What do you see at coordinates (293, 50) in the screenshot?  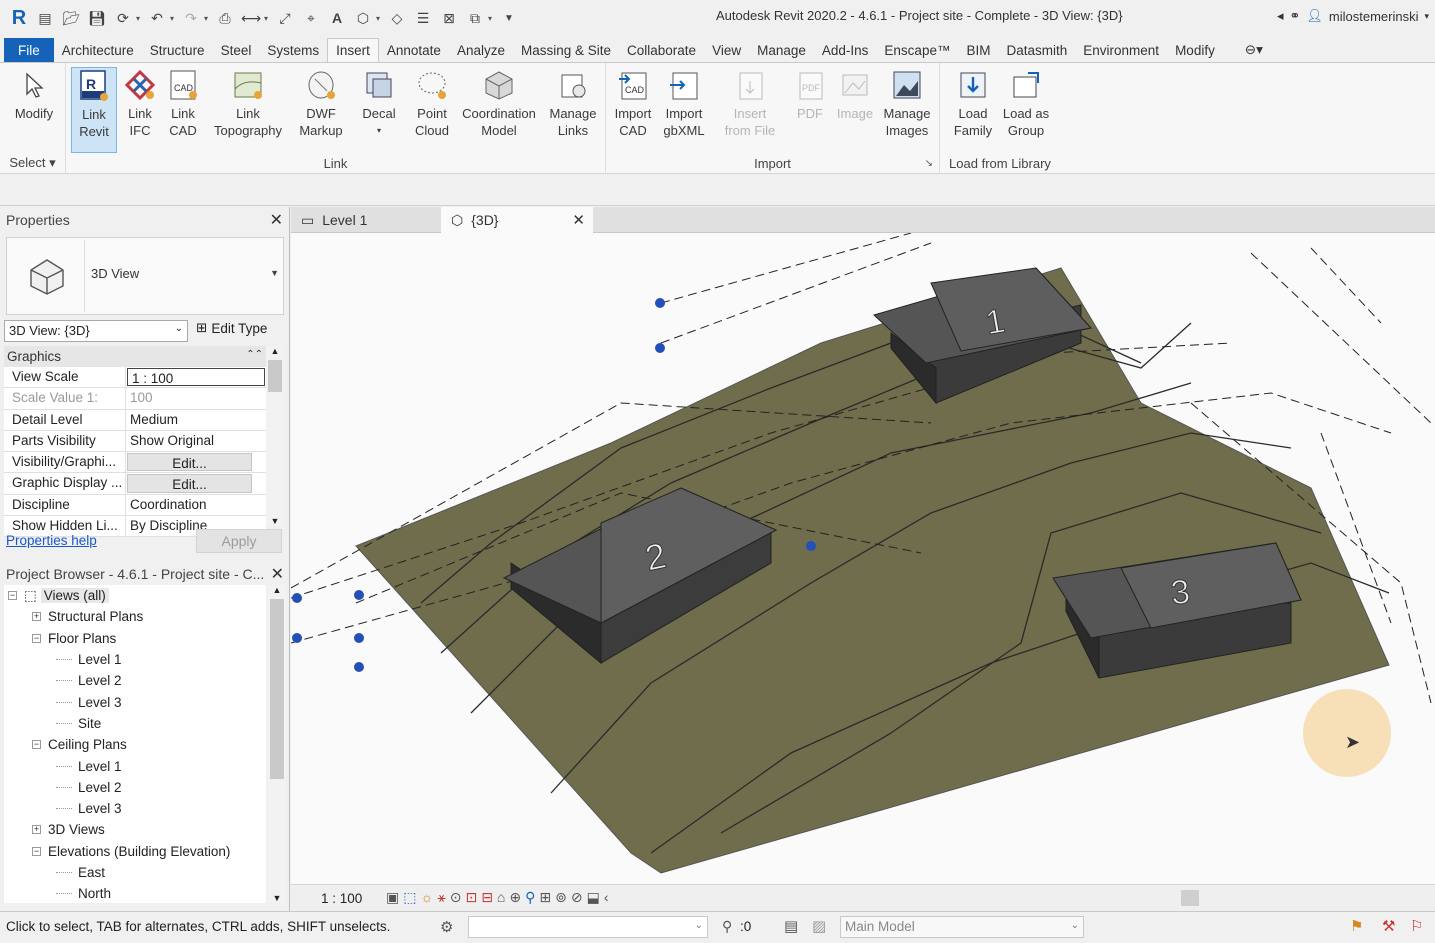 I see `tab-systems: Systems` at bounding box center [293, 50].